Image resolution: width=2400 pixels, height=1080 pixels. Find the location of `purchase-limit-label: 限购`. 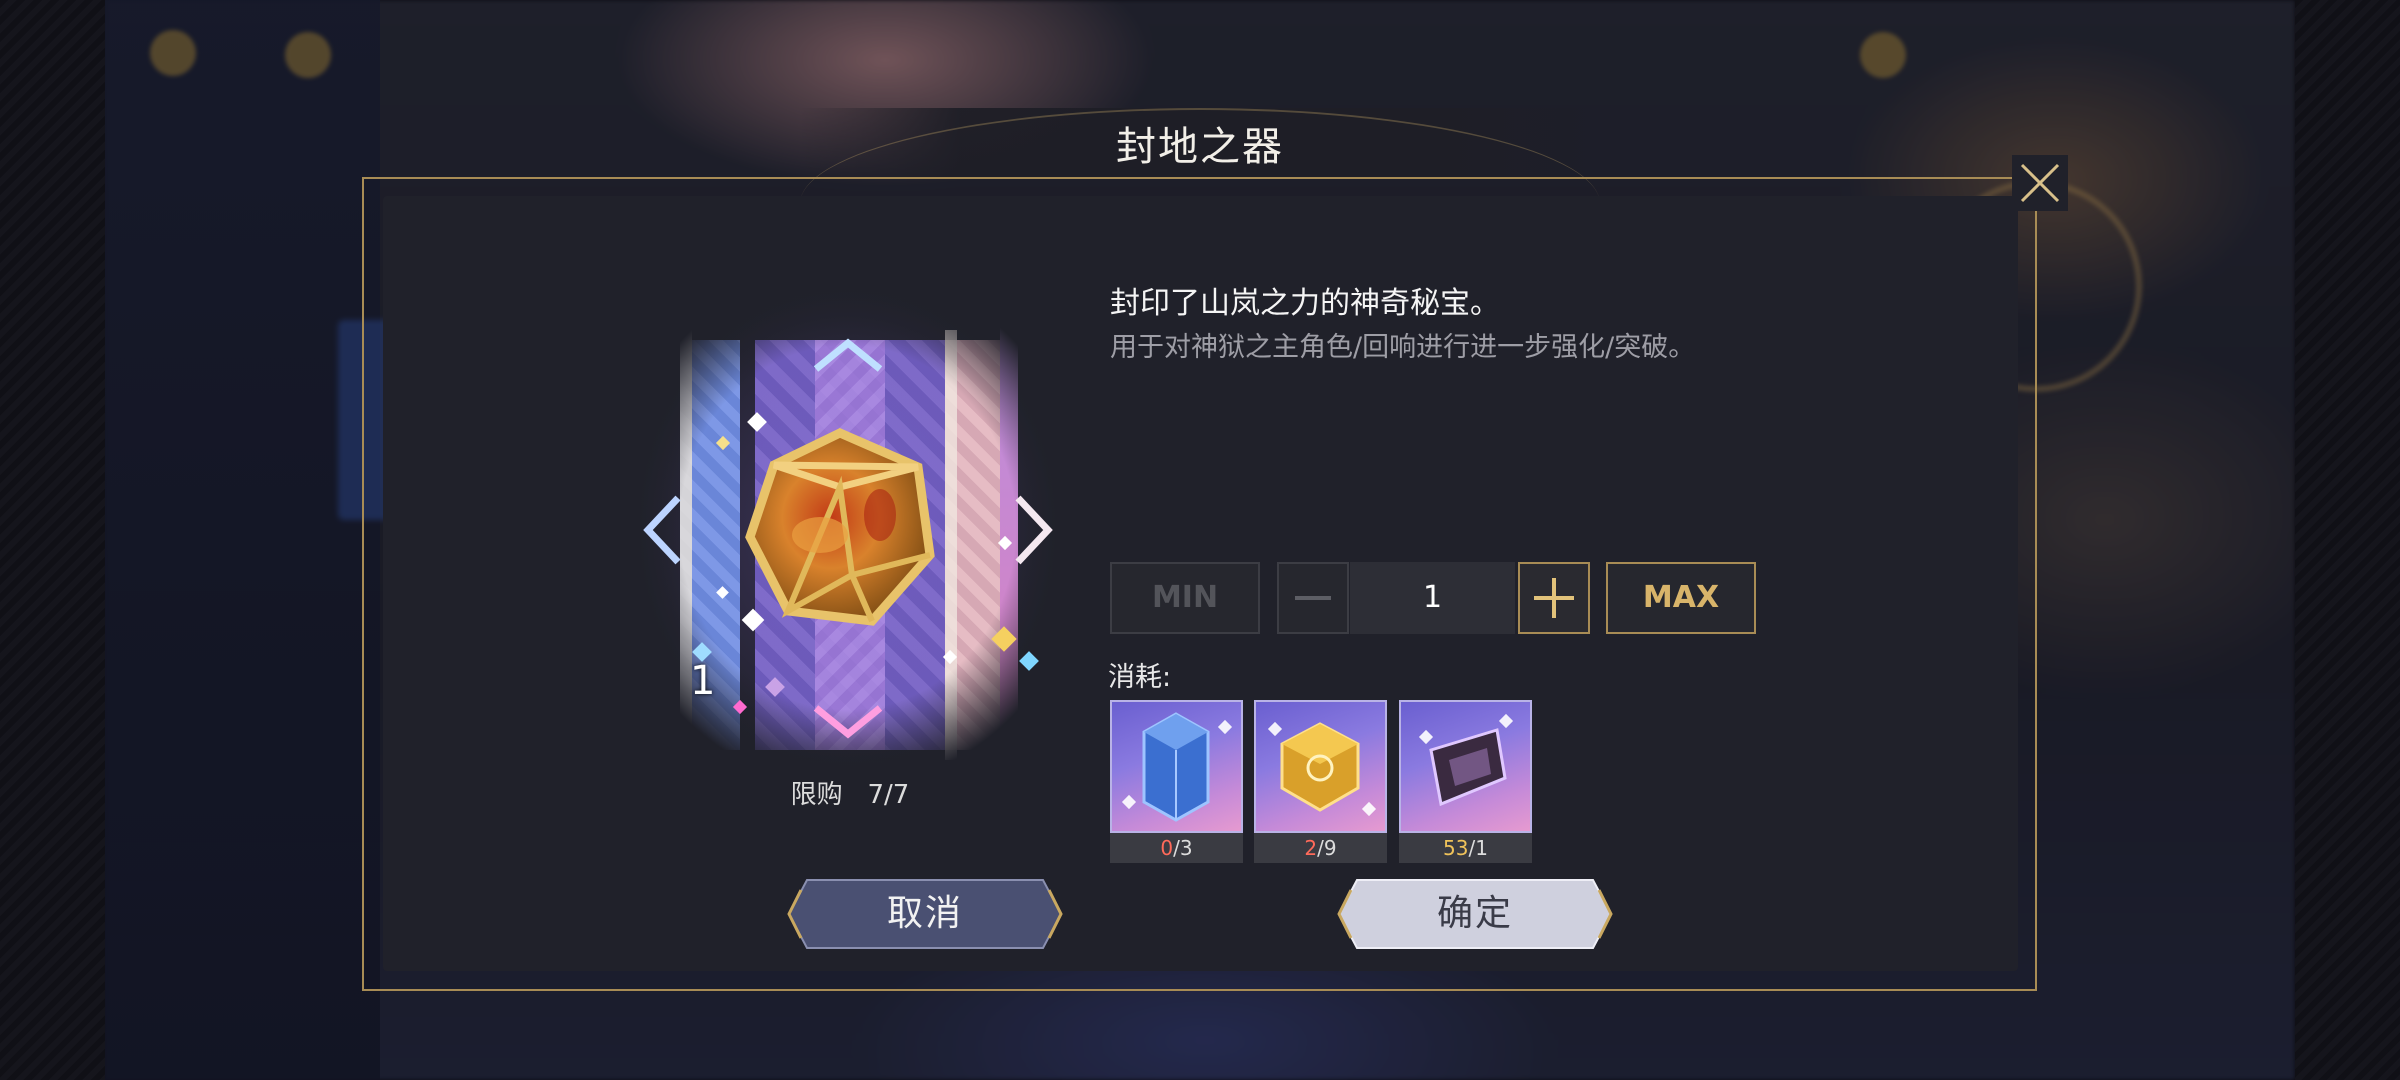

purchase-limit-label: 限购 is located at coordinates (816, 795).